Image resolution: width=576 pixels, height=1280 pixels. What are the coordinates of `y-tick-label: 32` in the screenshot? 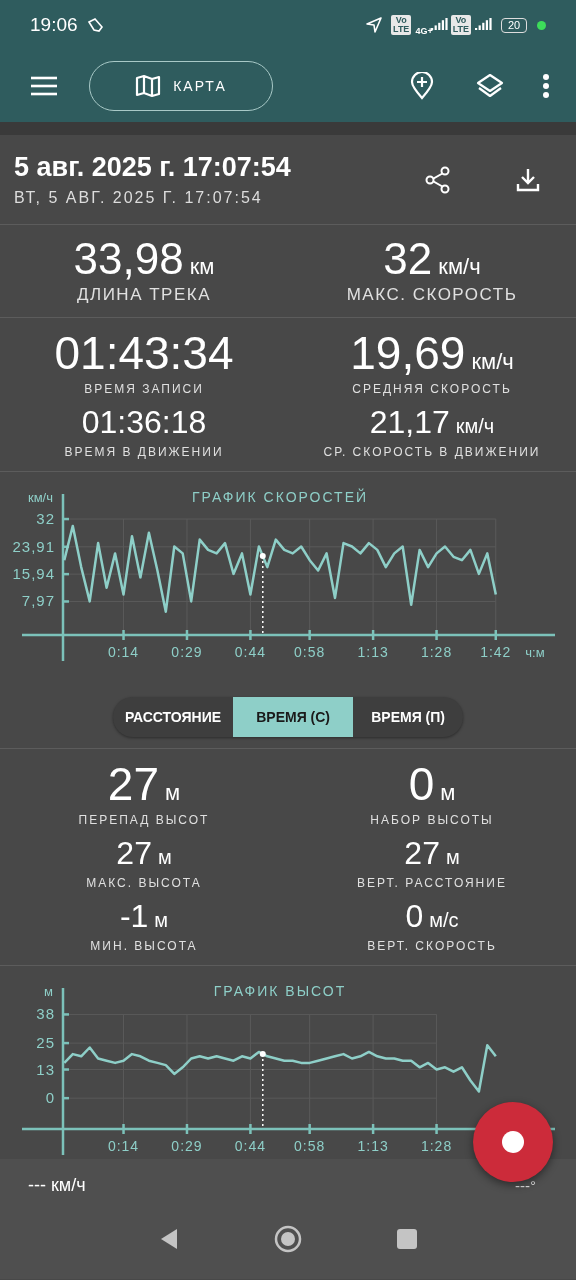 It's located at (45, 519).